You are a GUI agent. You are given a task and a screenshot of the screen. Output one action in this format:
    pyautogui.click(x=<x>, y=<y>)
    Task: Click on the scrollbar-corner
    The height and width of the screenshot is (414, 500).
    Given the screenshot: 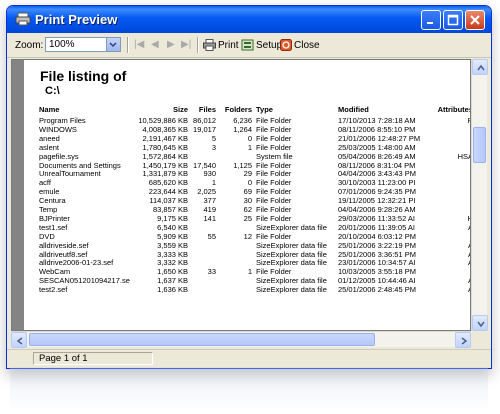 What is the action you would take?
    pyautogui.click(x=479, y=339)
    